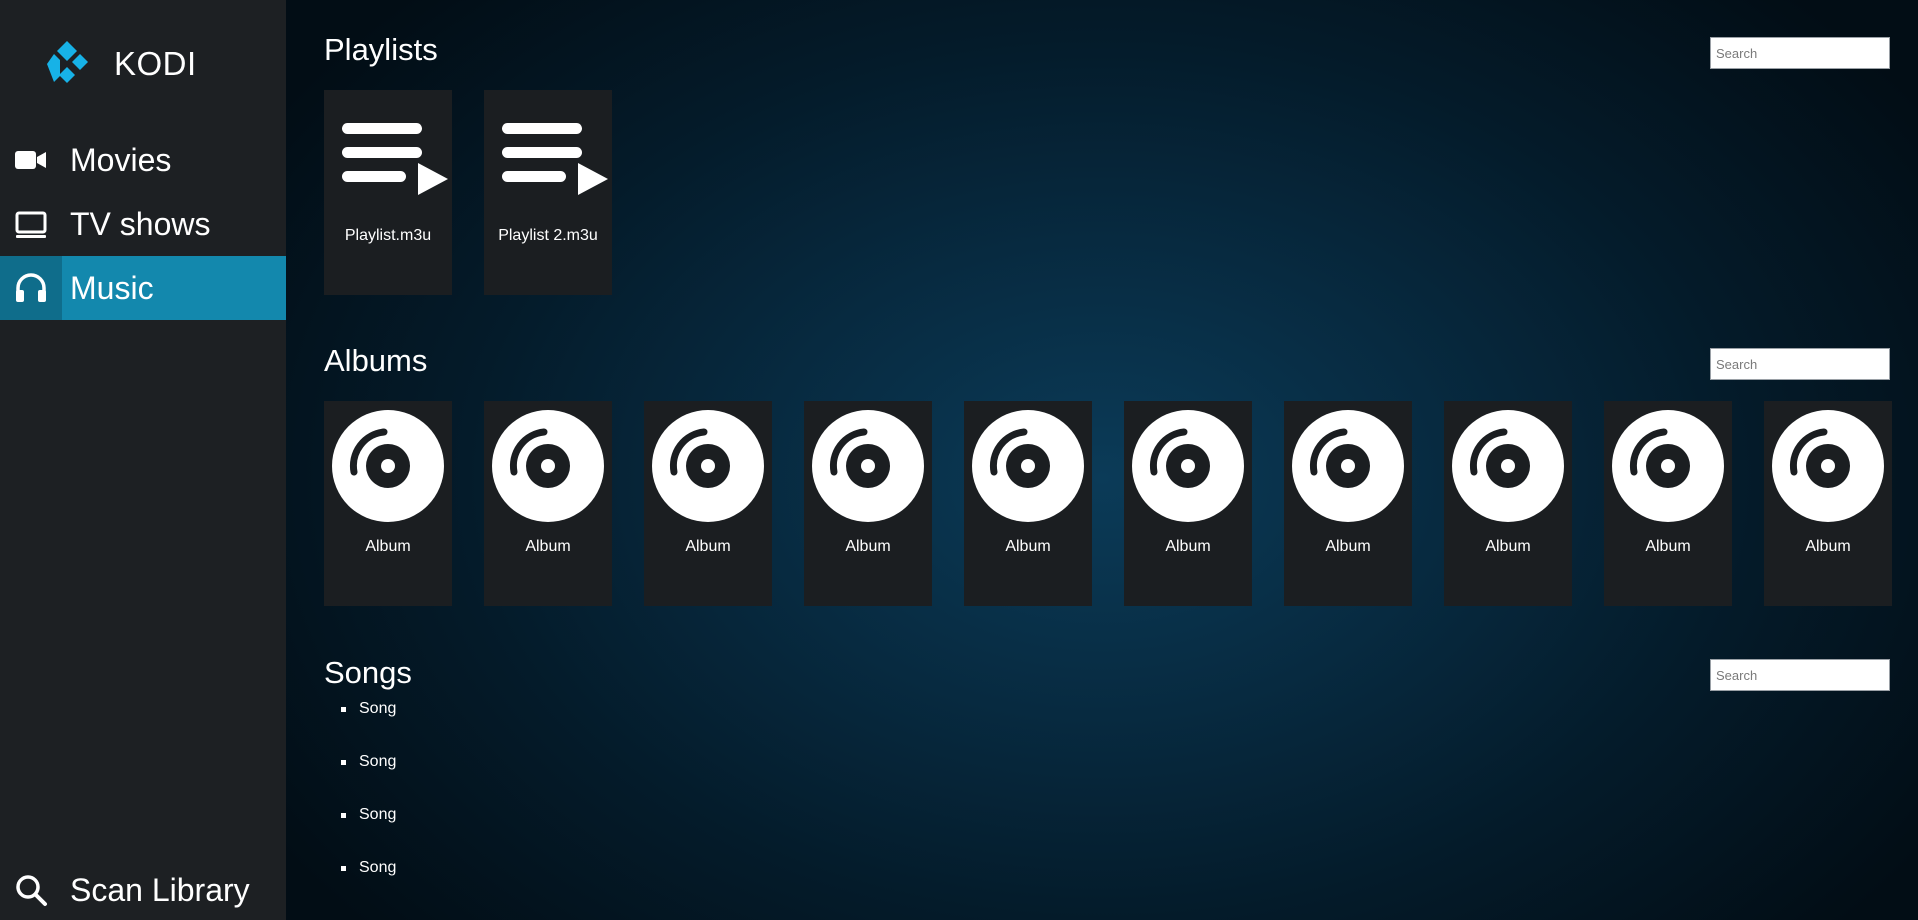 The width and height of the screenshot is (1918, 920). I want to click on sidebar-item-movies: Movies, so click(143, 160).